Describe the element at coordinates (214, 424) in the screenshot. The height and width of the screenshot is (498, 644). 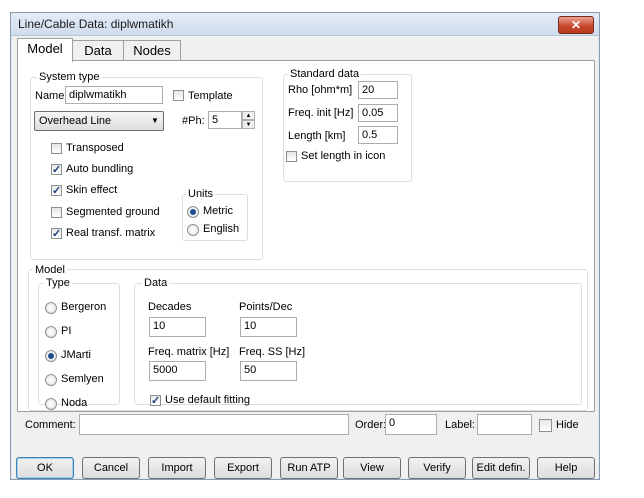
I see `comment-input` at that location.